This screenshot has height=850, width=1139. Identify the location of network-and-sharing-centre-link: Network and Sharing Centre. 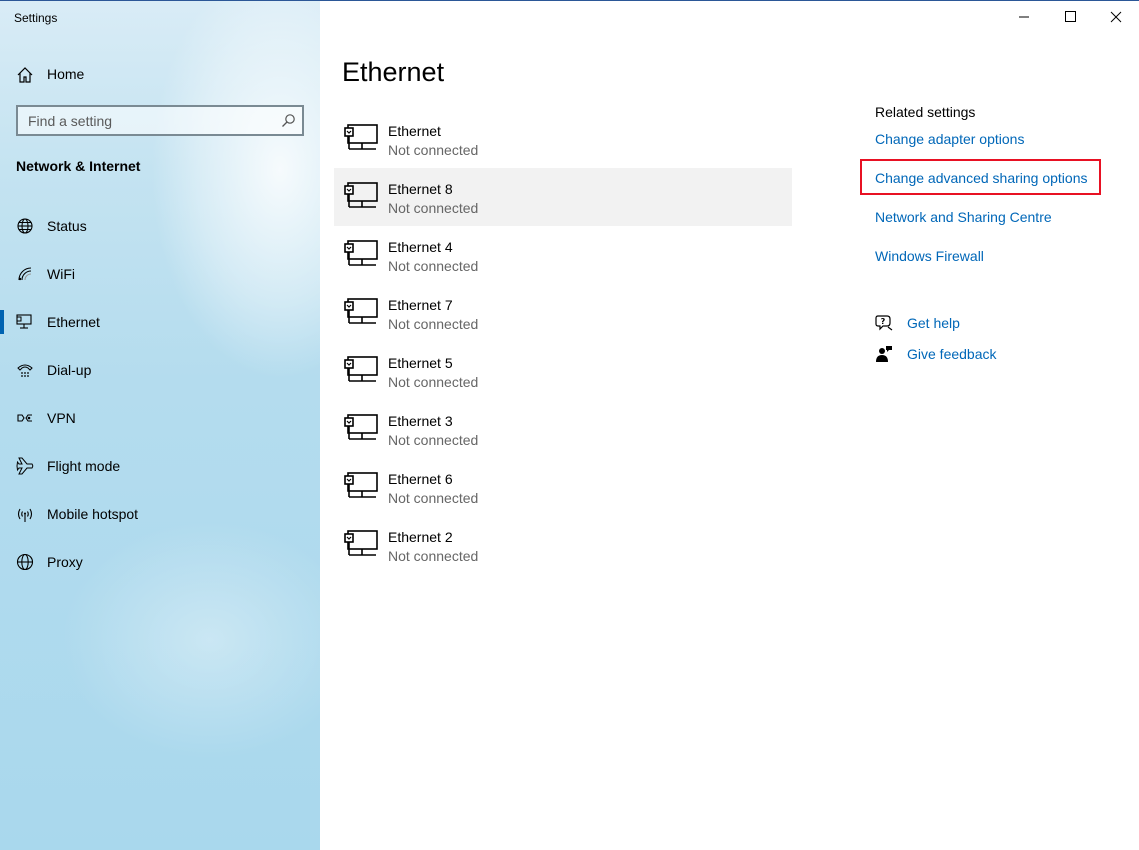
(963, 217).